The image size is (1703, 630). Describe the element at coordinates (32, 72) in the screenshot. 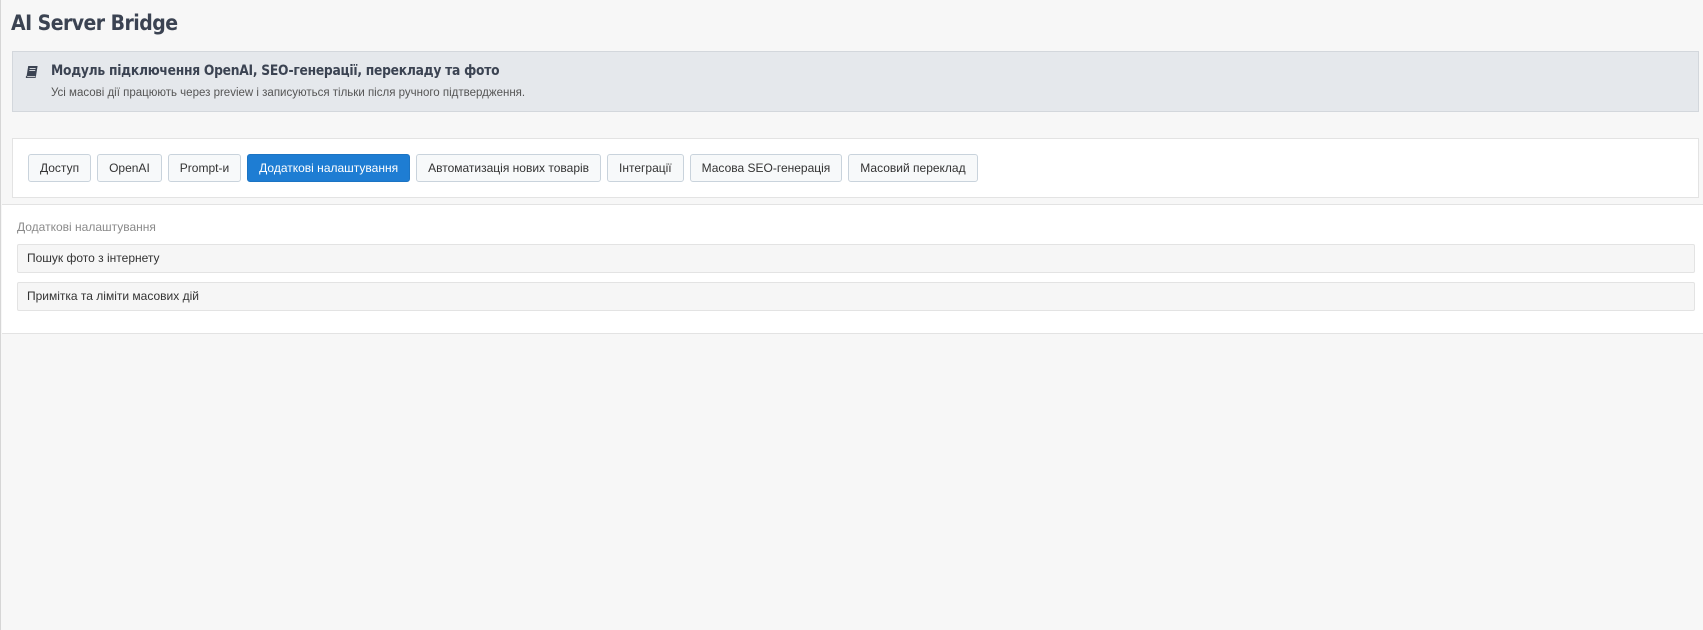

I see `book-icon` at that location.